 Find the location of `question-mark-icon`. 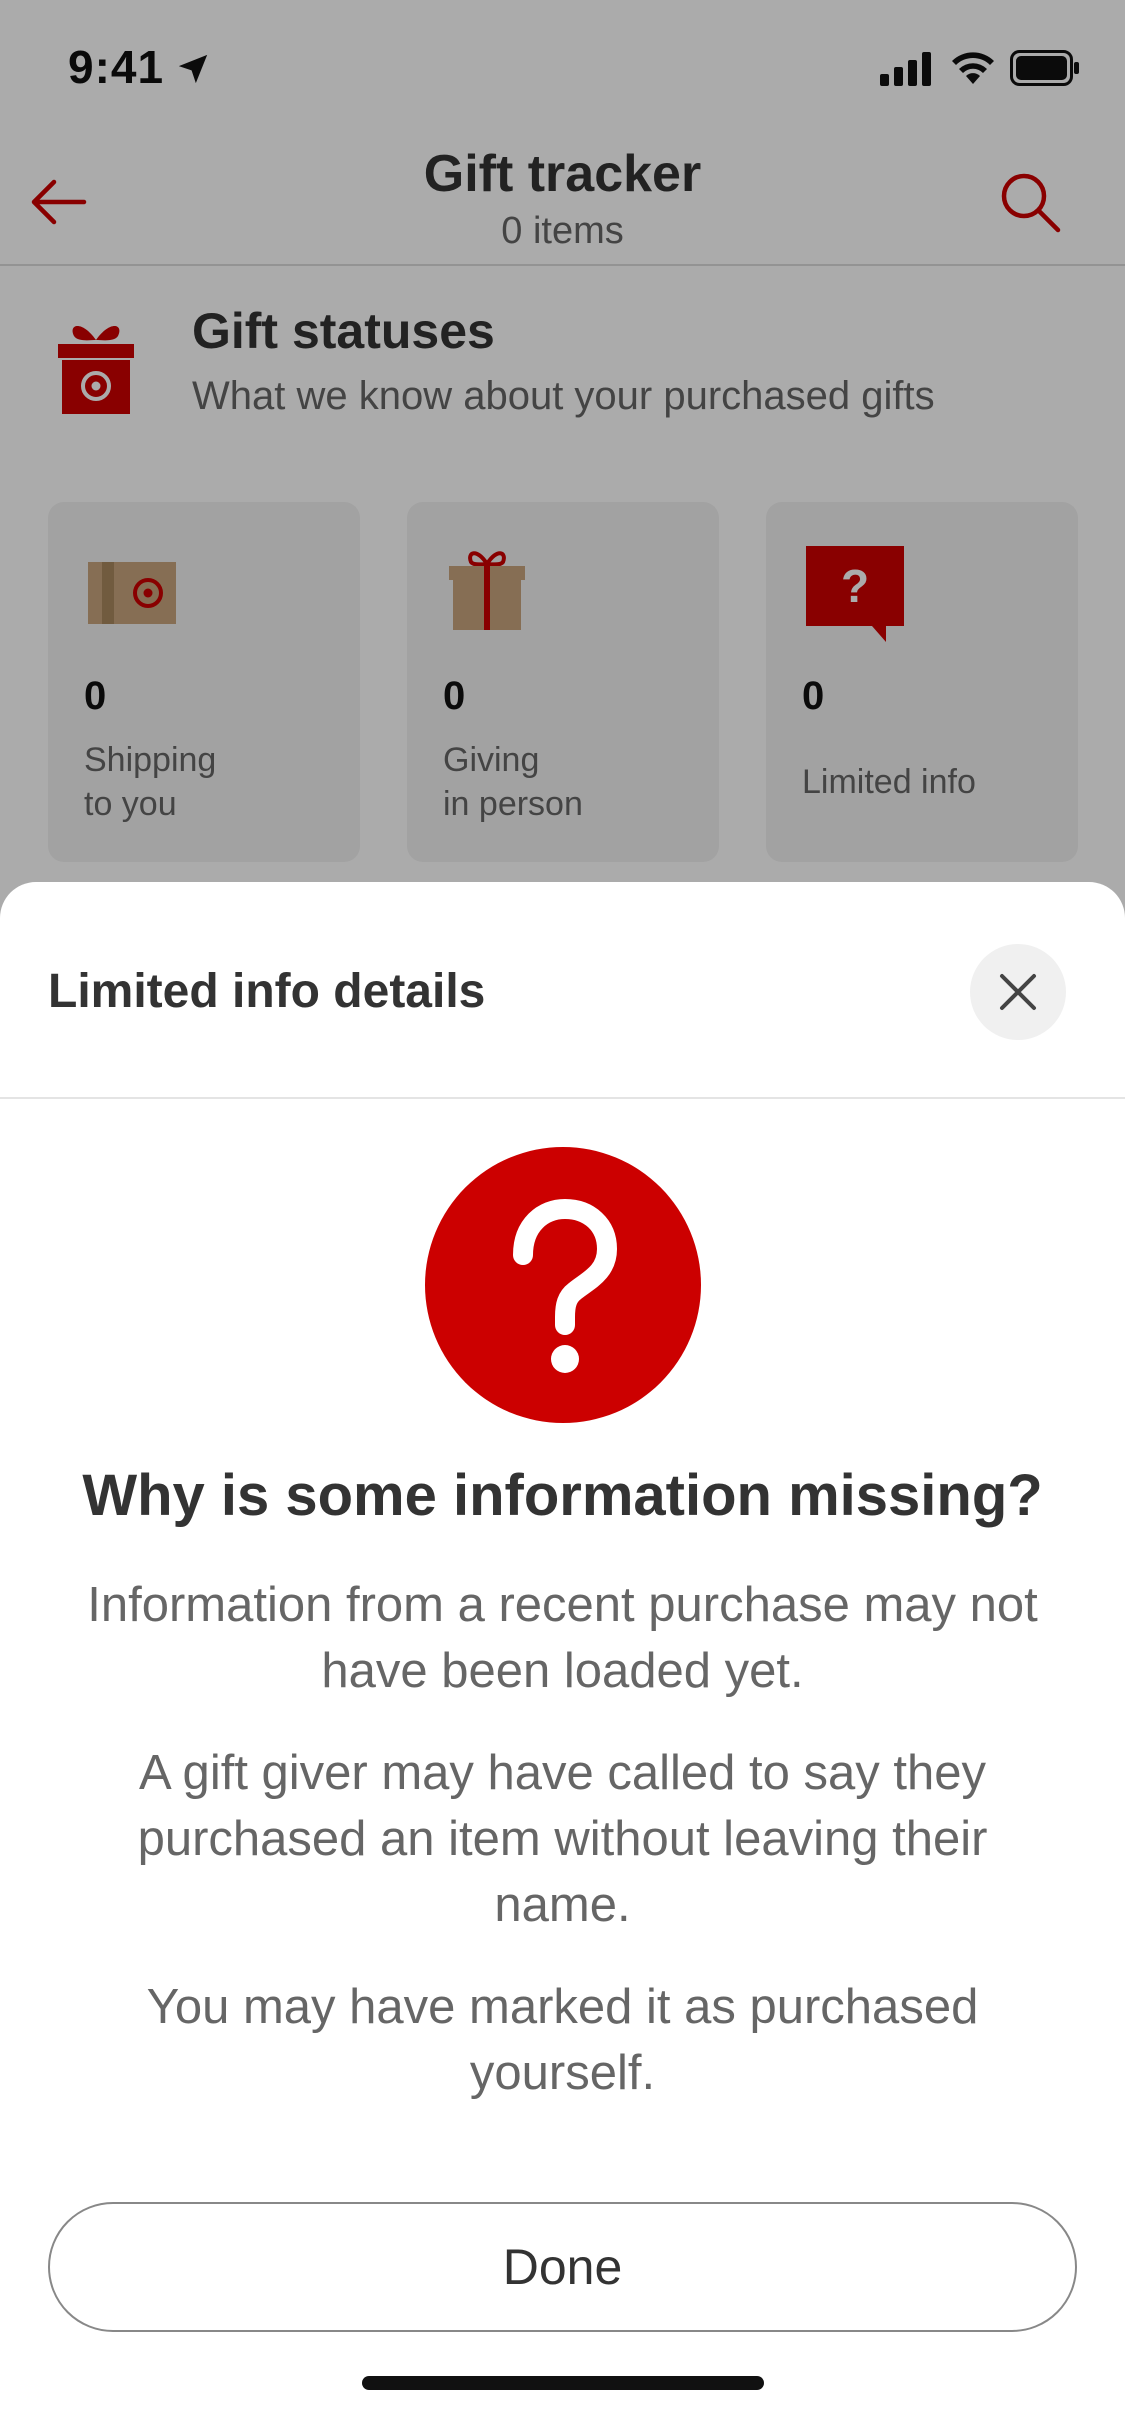

question-mark-icon is located at coordinates (563, 1285).